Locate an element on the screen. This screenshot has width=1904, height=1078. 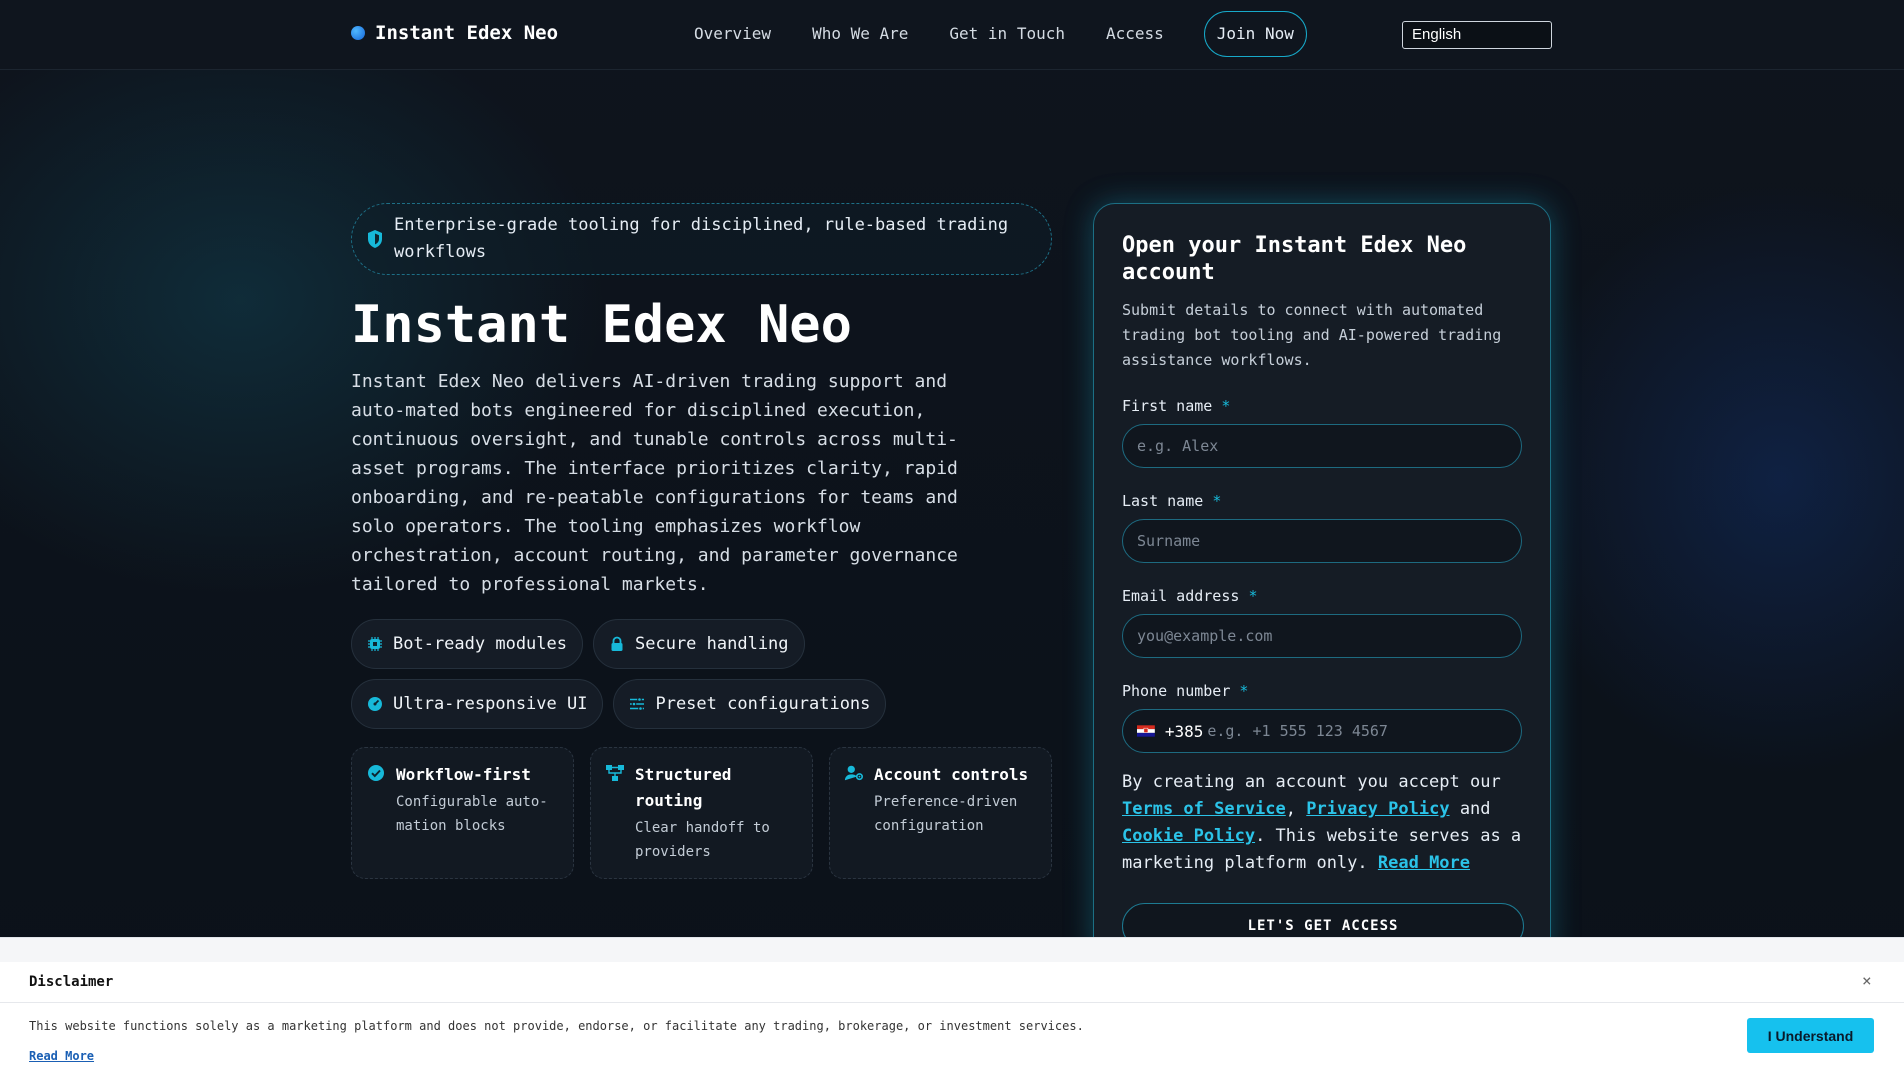
disclaimer-top-strip is located at coordinates (952, 950).